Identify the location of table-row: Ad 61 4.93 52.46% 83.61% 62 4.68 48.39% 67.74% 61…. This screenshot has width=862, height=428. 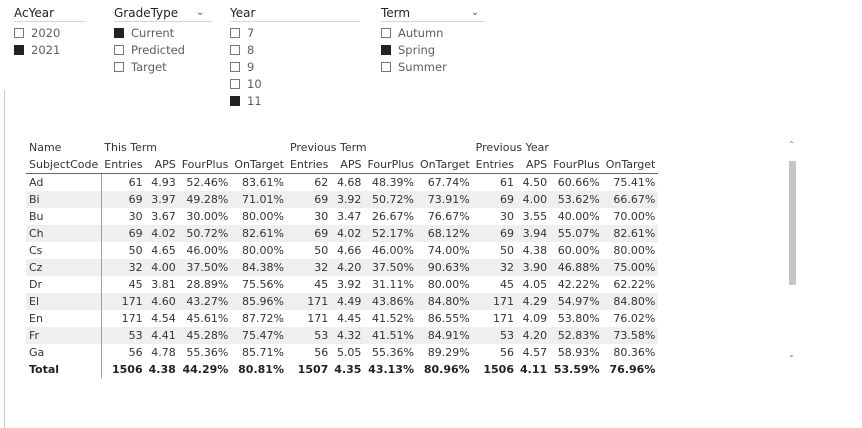
(342, 182).